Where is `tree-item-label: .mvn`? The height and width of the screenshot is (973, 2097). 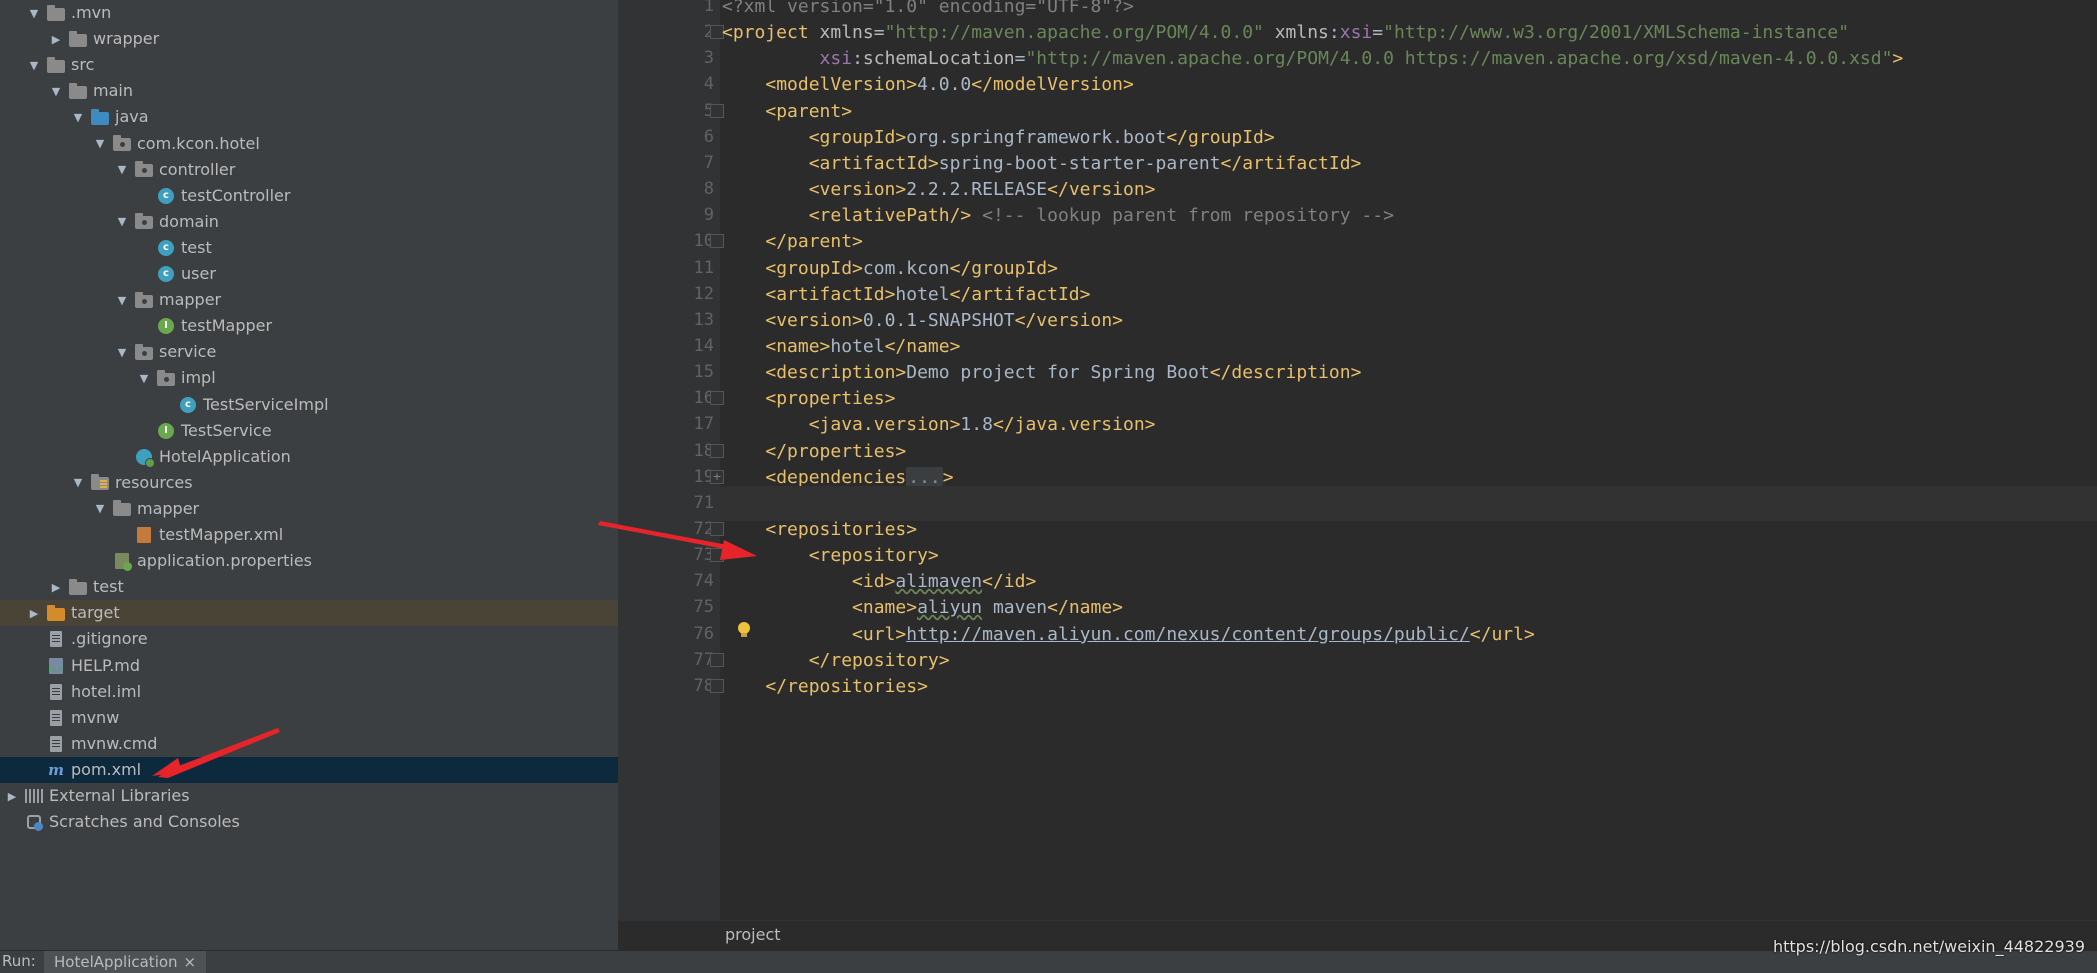
tree-item-label: .mvn is located at coordinates (91, 12).